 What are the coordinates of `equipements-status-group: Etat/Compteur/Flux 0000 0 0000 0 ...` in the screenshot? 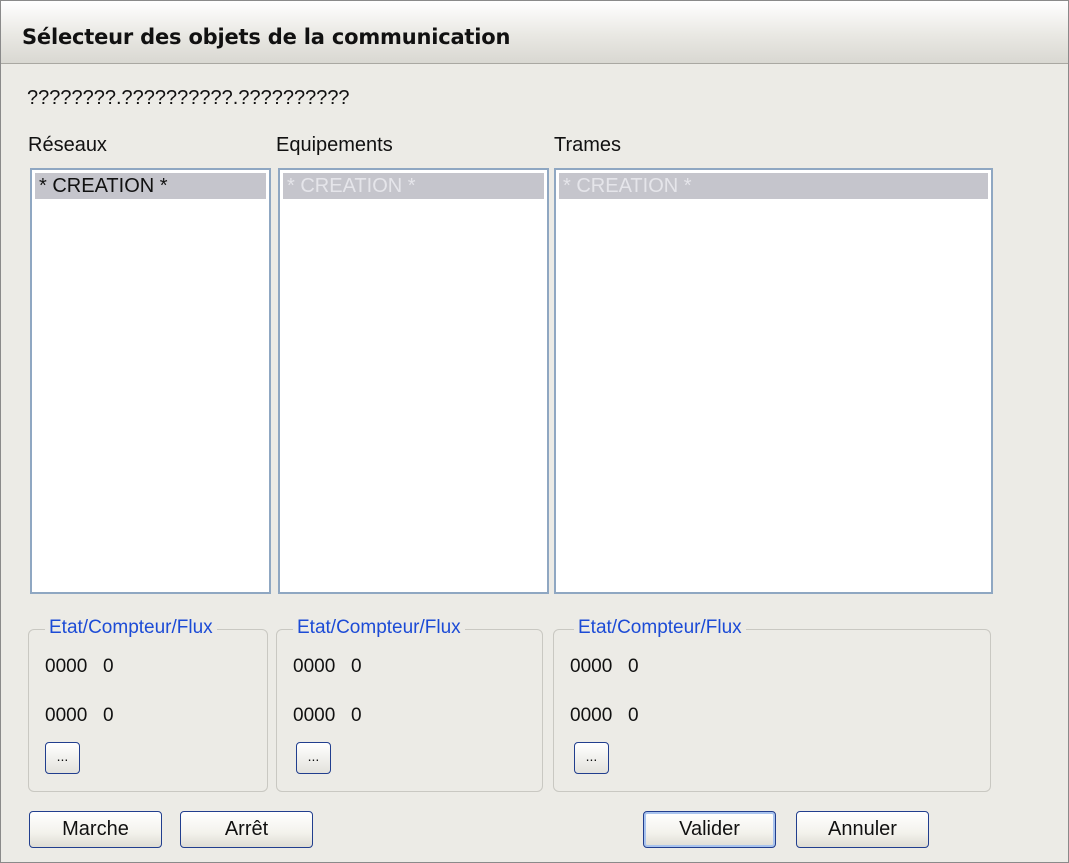 It's located at (409, 704).